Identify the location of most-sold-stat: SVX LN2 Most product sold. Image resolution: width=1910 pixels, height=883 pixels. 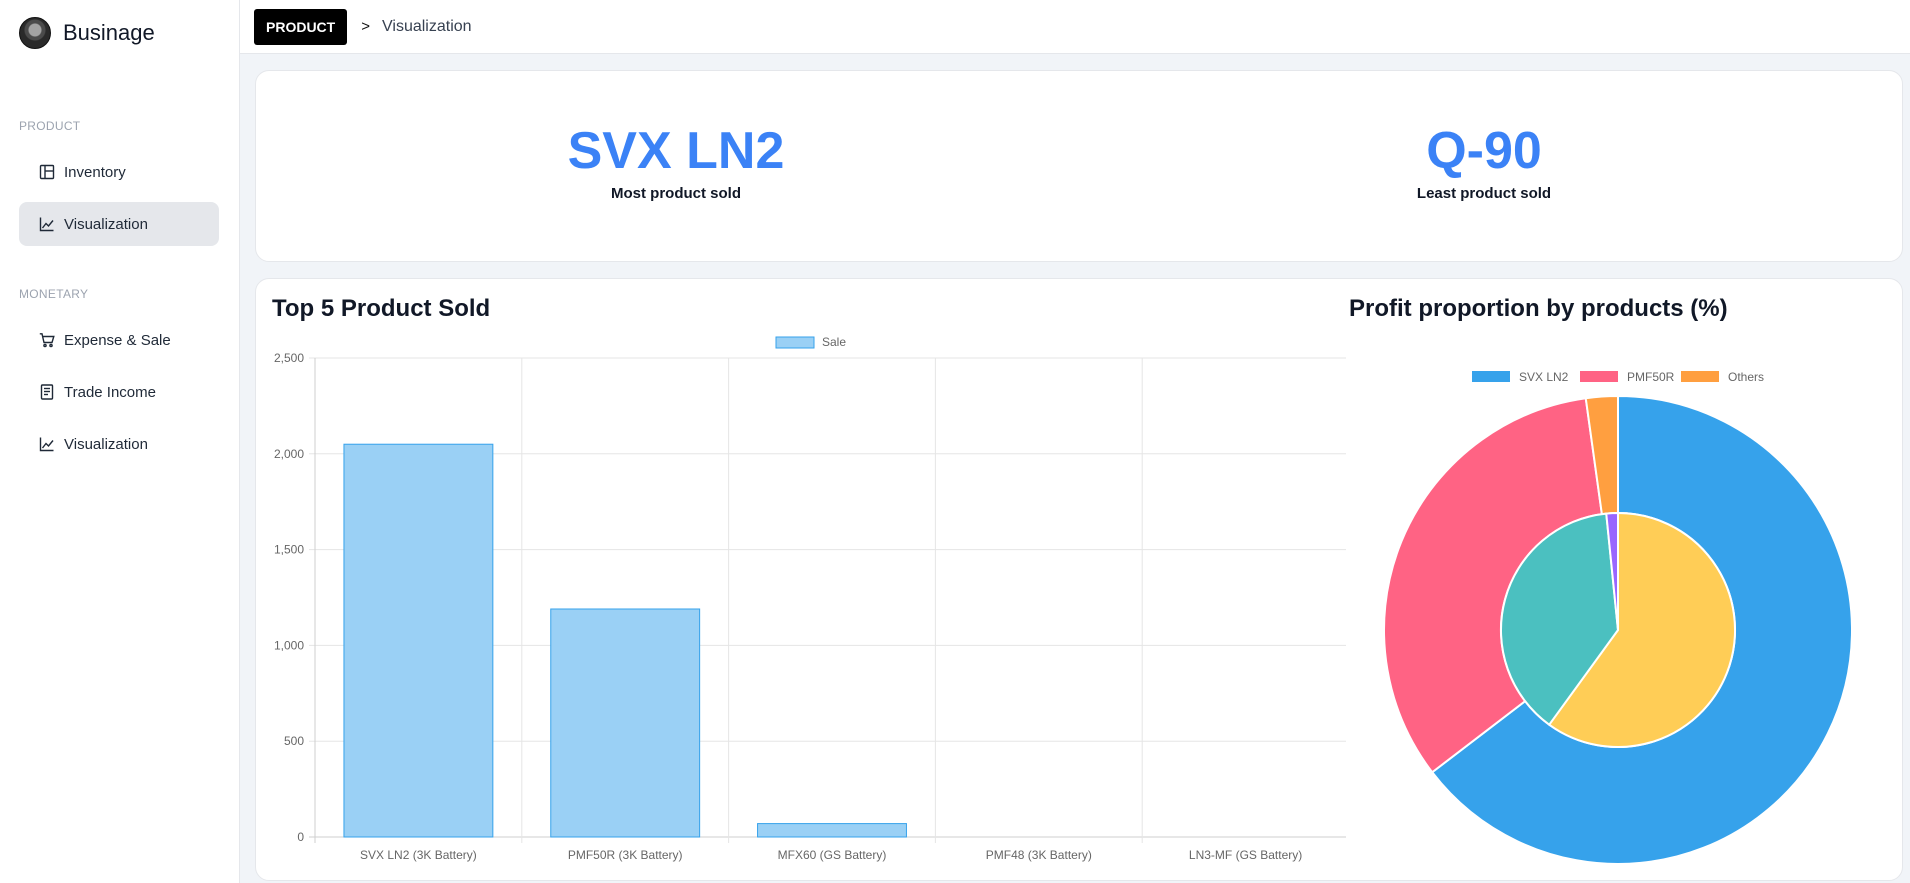
(676, 161).